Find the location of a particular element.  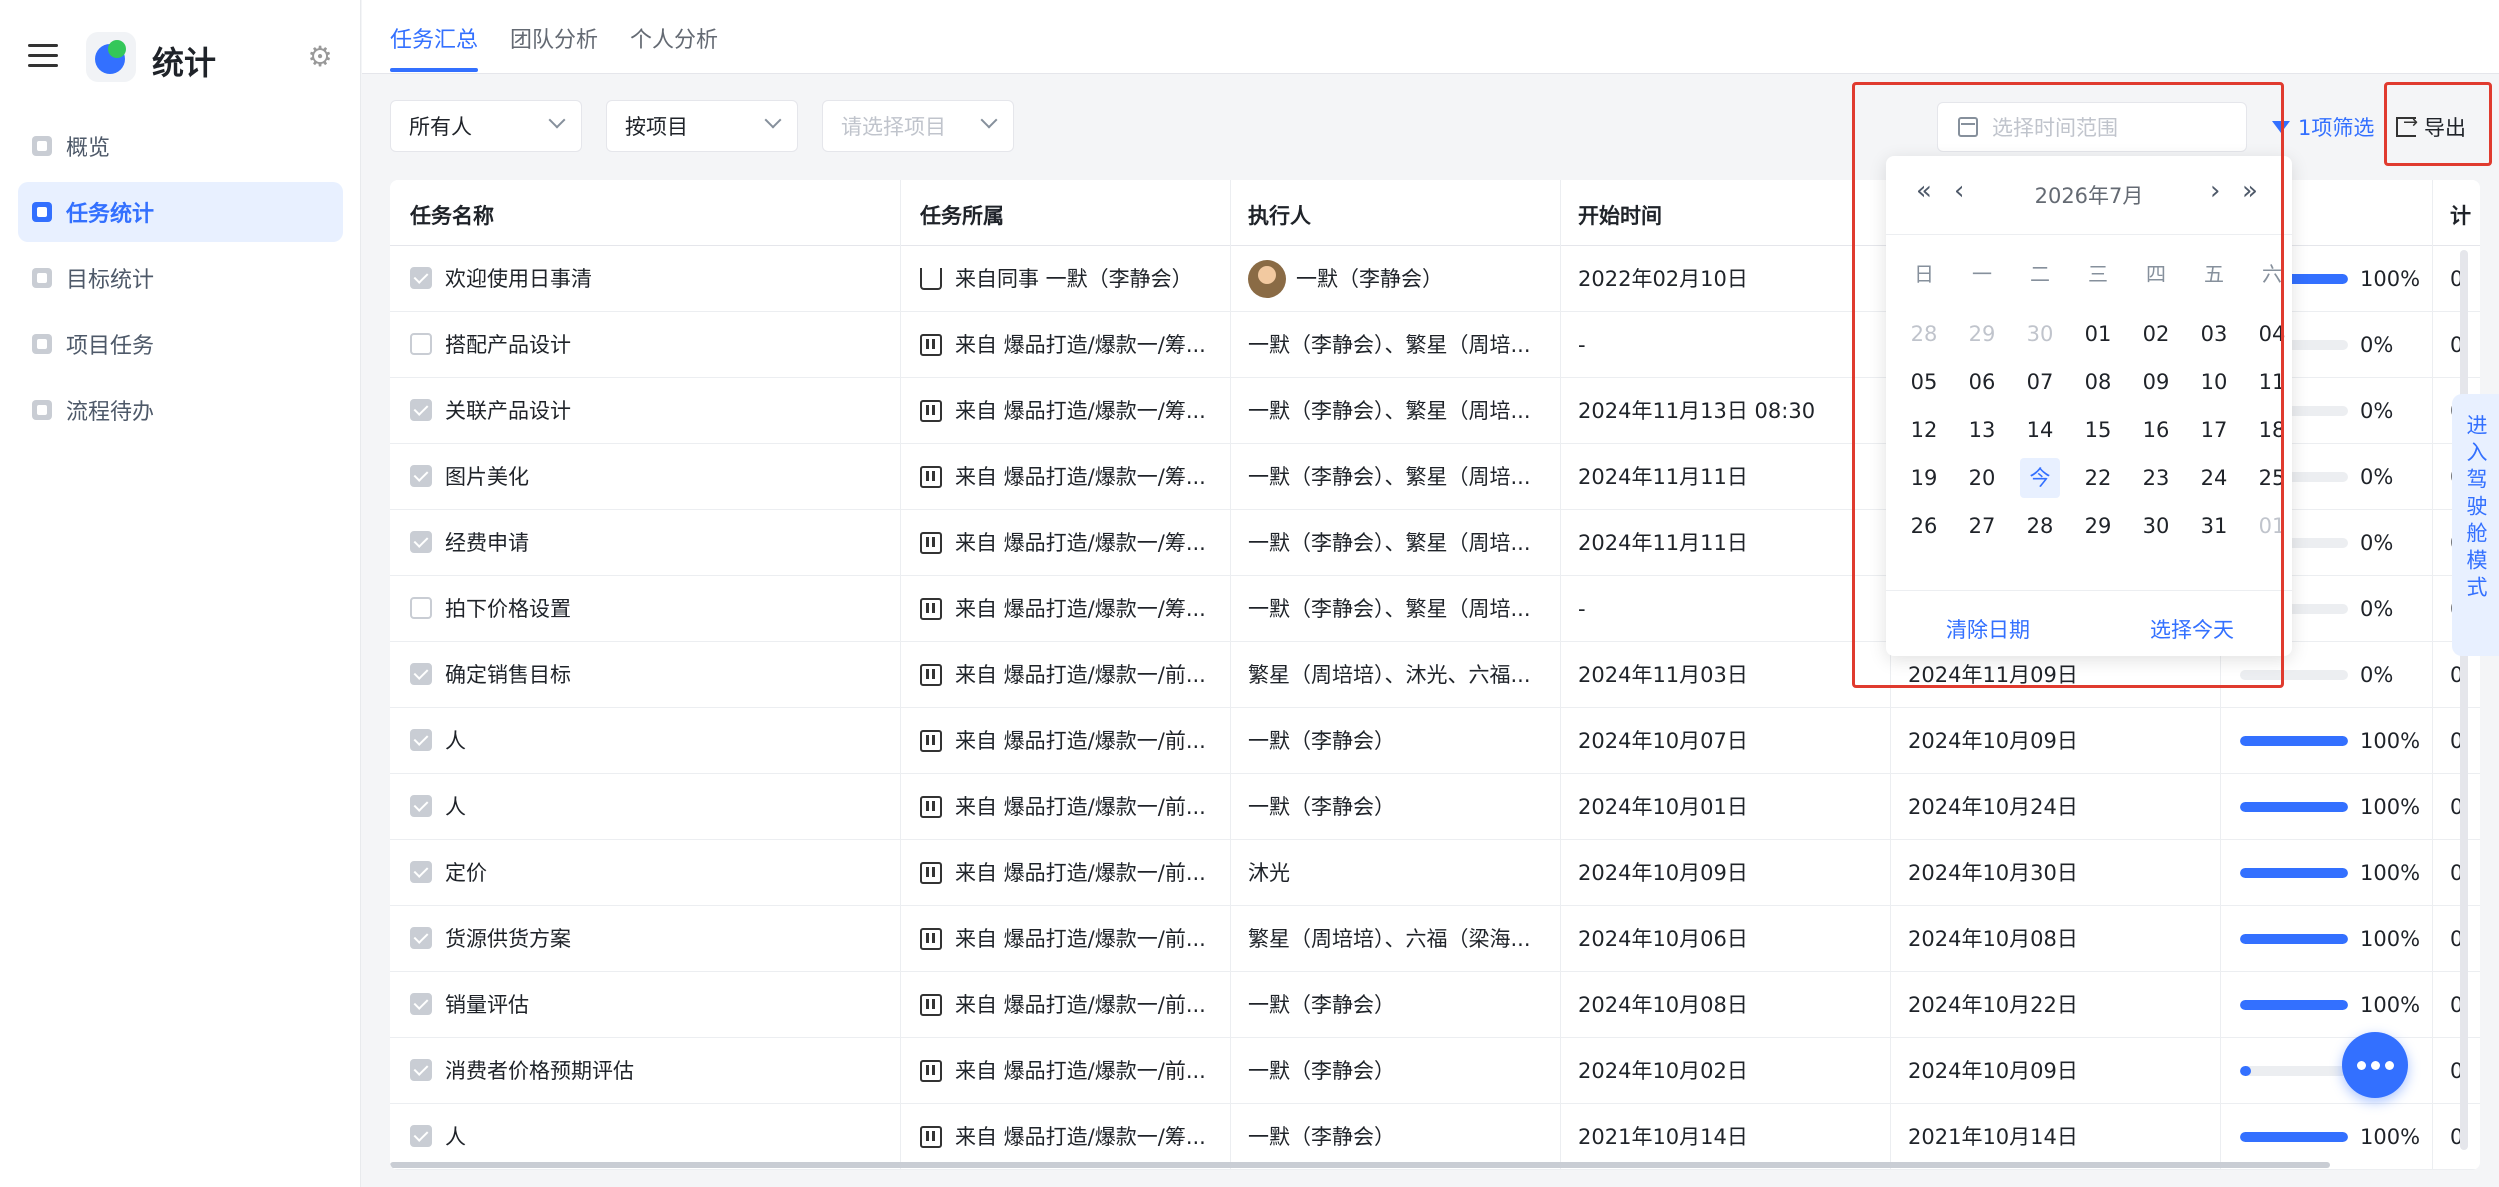

next-month-icon: › is located at coordinates (2215, 191).